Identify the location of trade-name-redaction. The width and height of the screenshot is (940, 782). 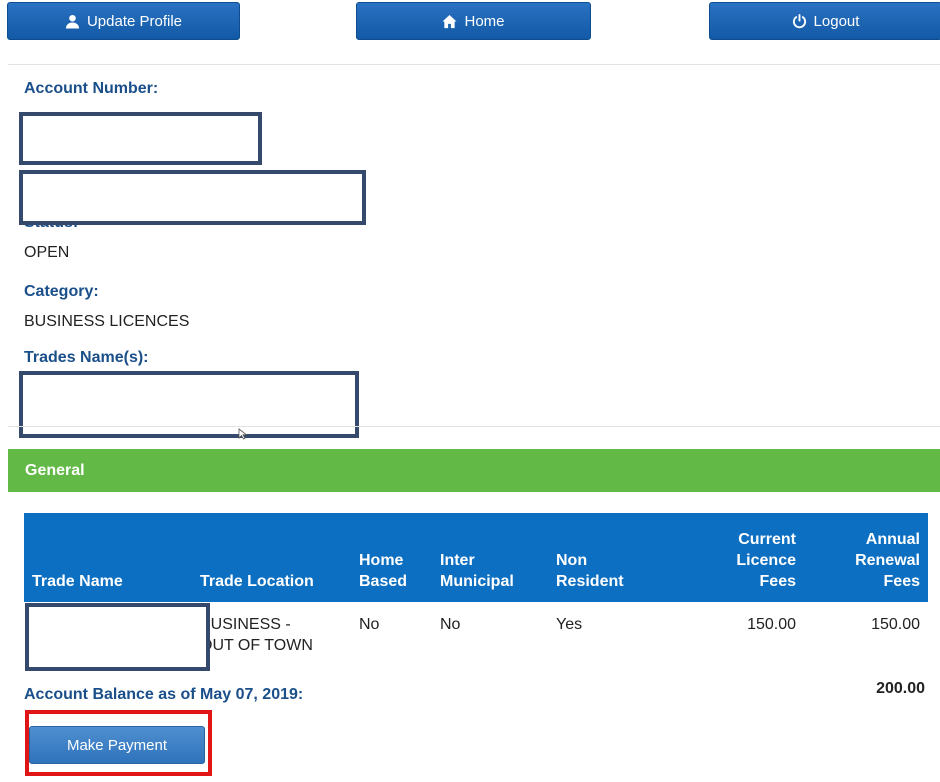
(117, 637).